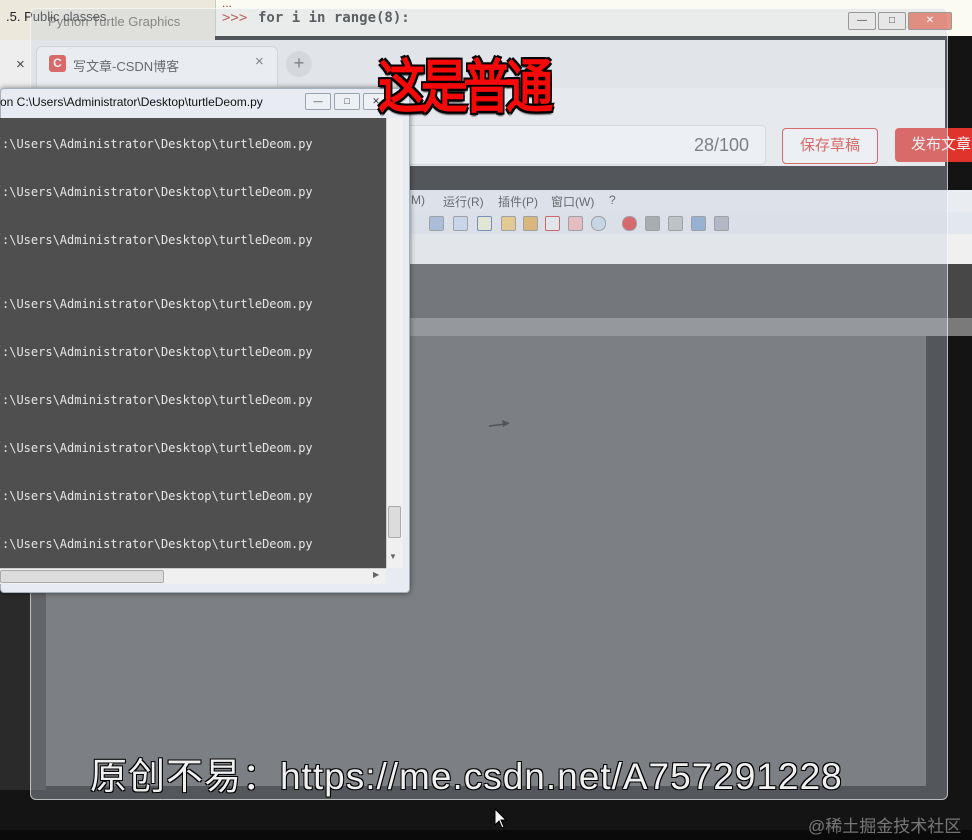 The height and width of the screenshot is (840, 972). Describe the element at coordinates (82, 576) in the screenshot. I see `console-horizontal-scroll-thumb` at that location.